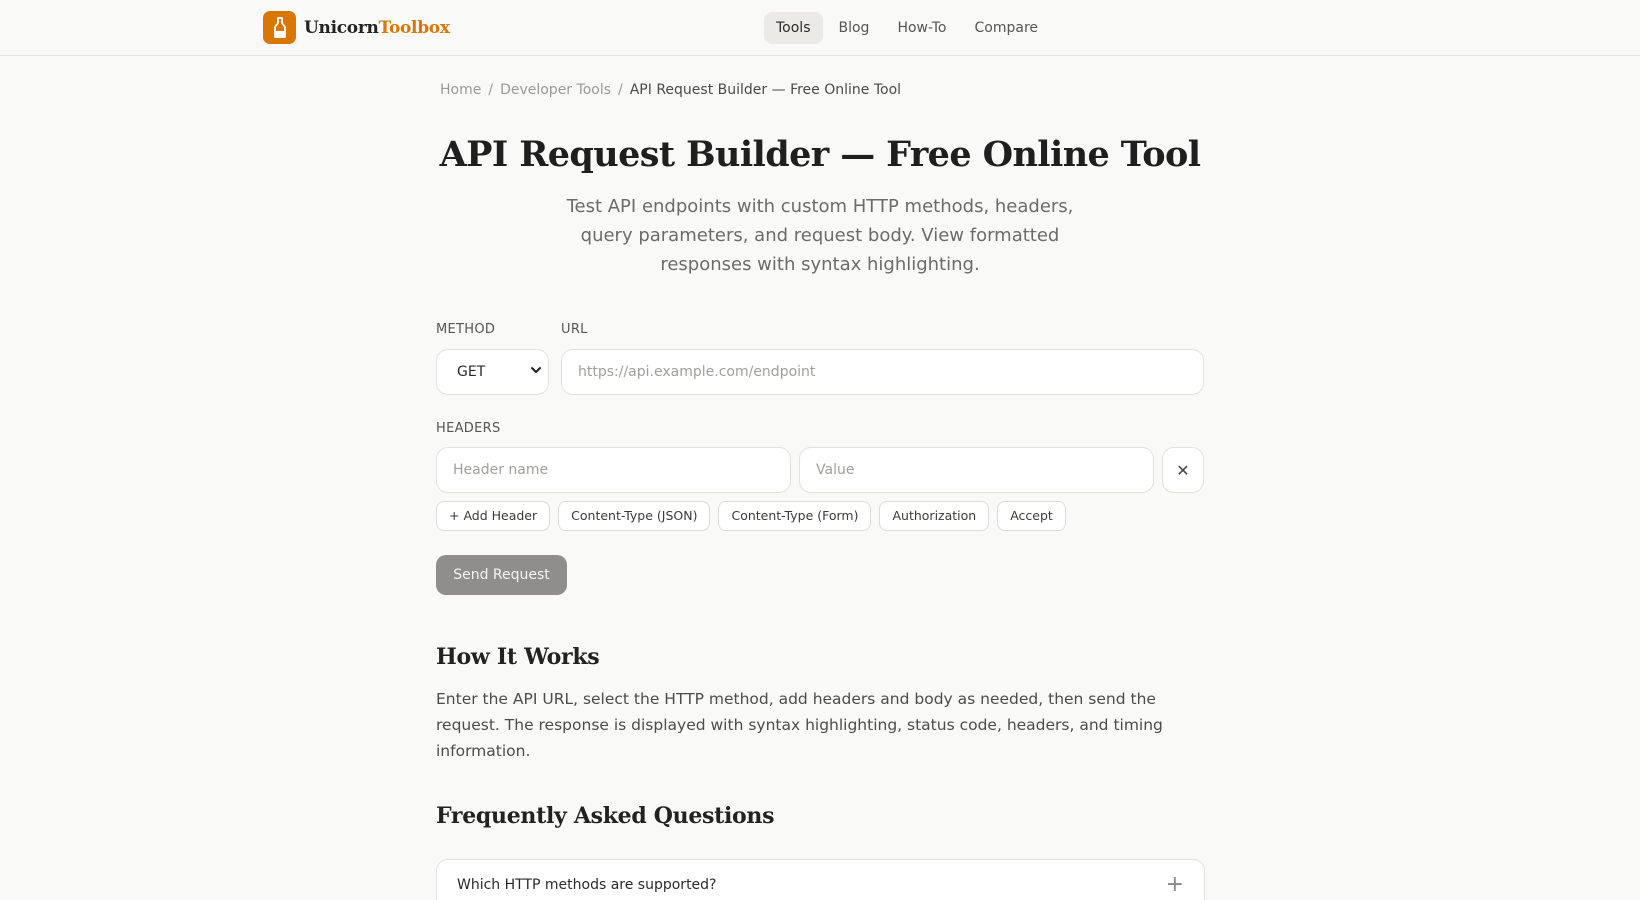  Describe the element at coordinates (574, 329) in the screenshot. I see `url-label: URL` at that location.